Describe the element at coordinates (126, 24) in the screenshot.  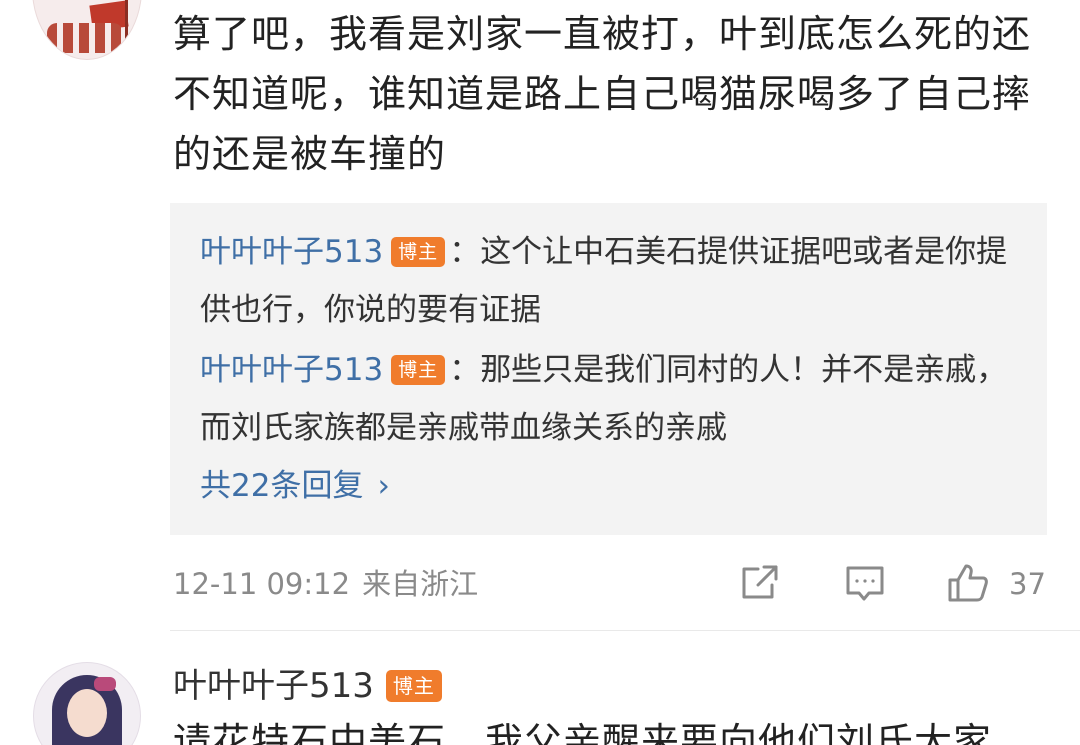
I see `flag-pole-graphic` at that location.